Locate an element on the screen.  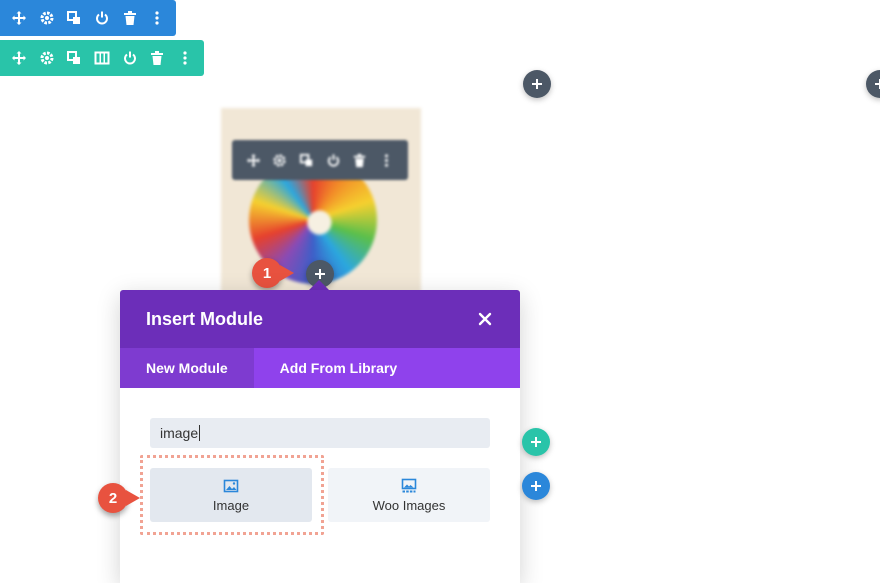
tab-add-from-library: Add From Library is located at coordinates (338, 368).